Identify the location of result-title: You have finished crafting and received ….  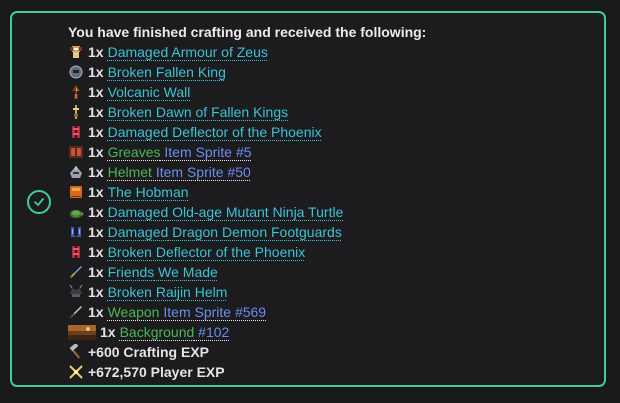
(247, 32).